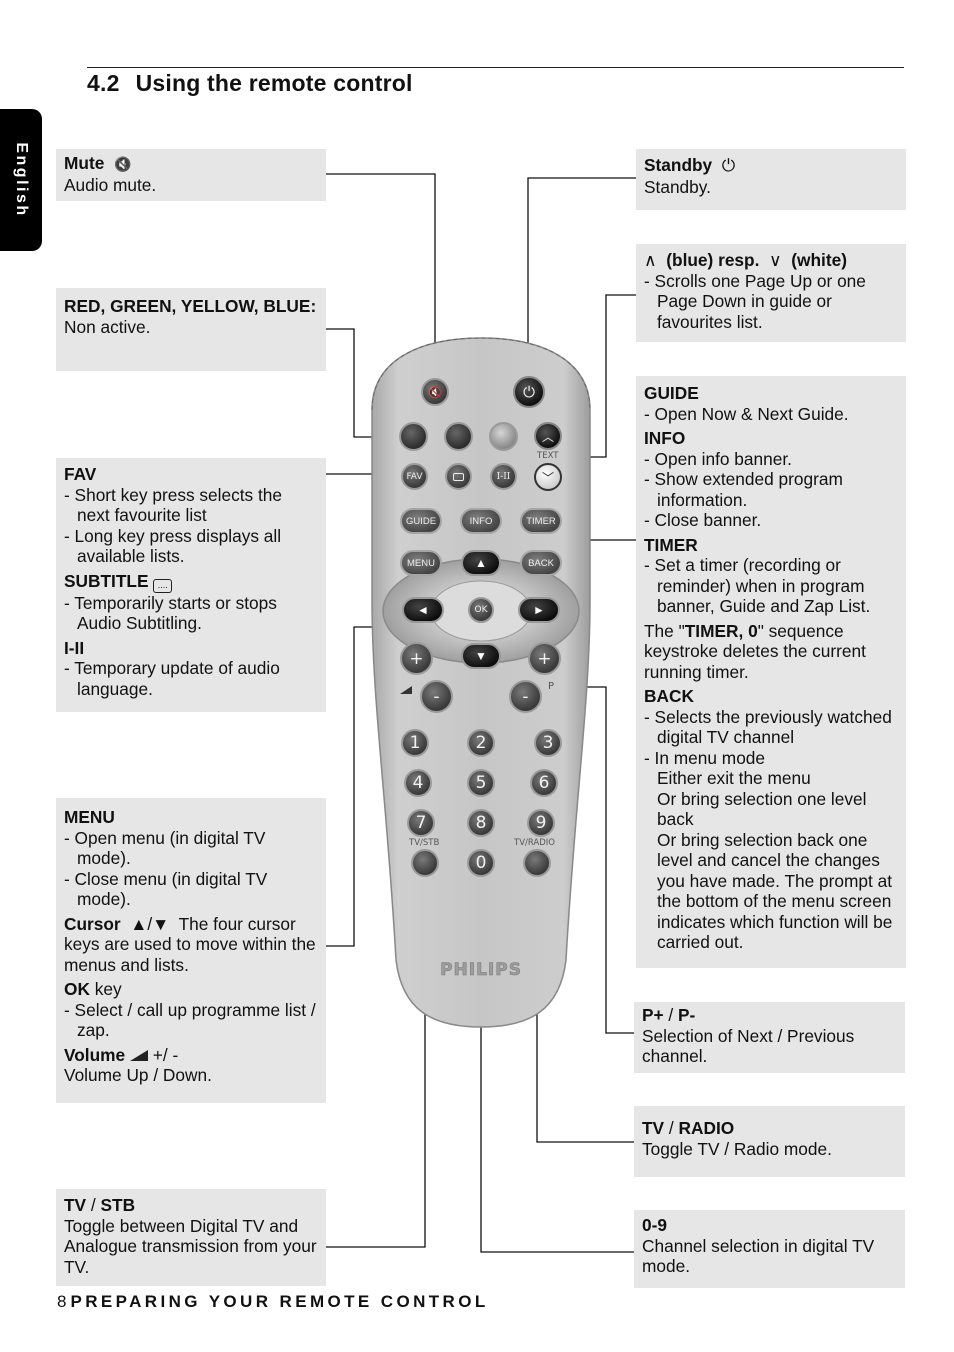 Image resolution: width=954 pixels, height=1352 pixels. What do you see at coordinates (166, 889) in the screenshot?
I see `callout-item: - Close menu (in digital TV mode).` at bounding box center [166, 889].